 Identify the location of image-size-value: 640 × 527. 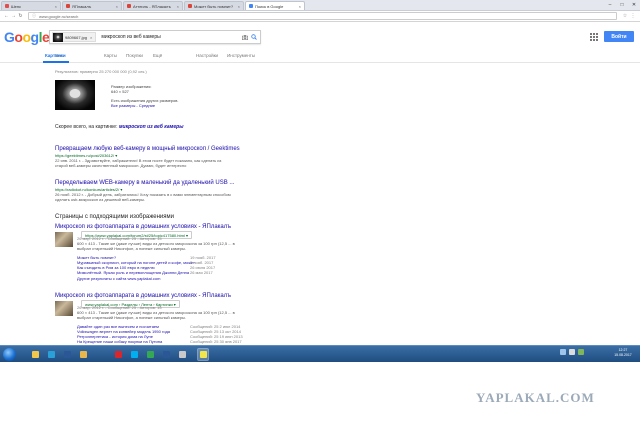
(120, 91).